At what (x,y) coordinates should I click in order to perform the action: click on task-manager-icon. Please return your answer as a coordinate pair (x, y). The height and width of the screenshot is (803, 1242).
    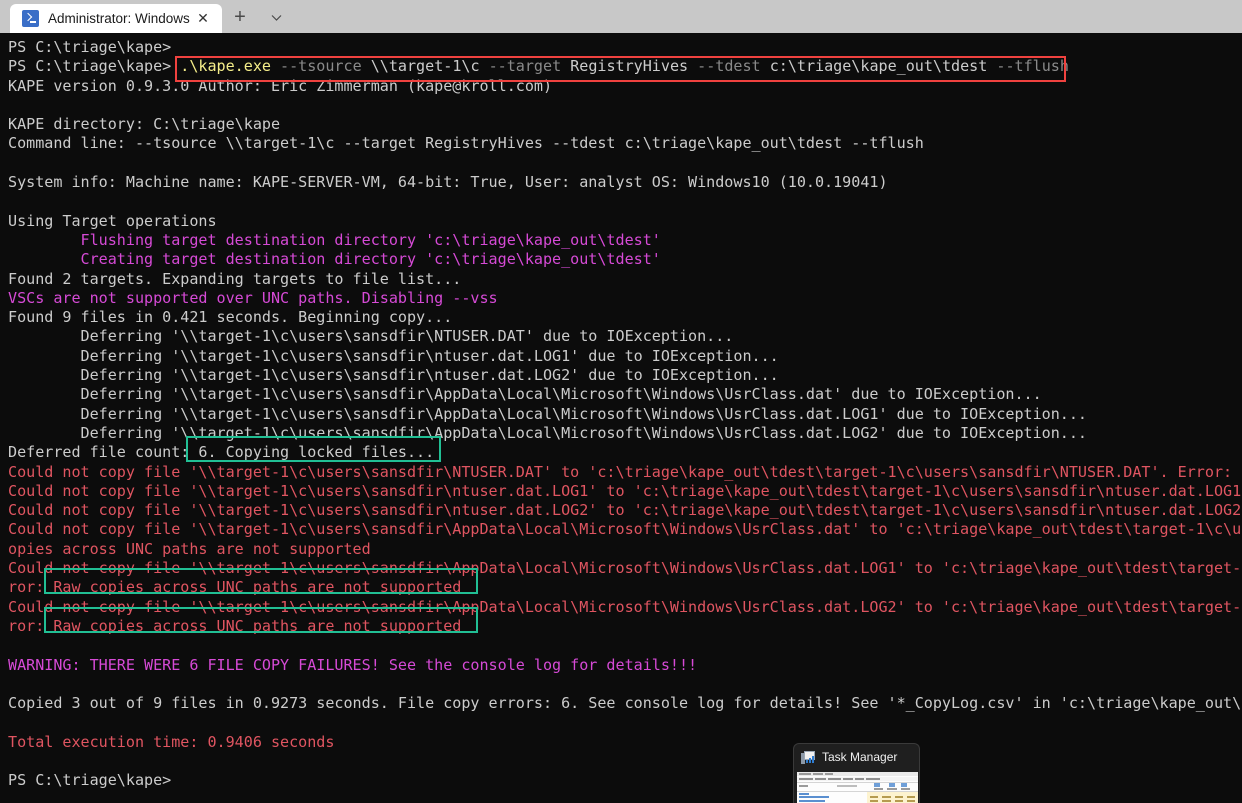
    Looking at the image, I should click on (808, 757).